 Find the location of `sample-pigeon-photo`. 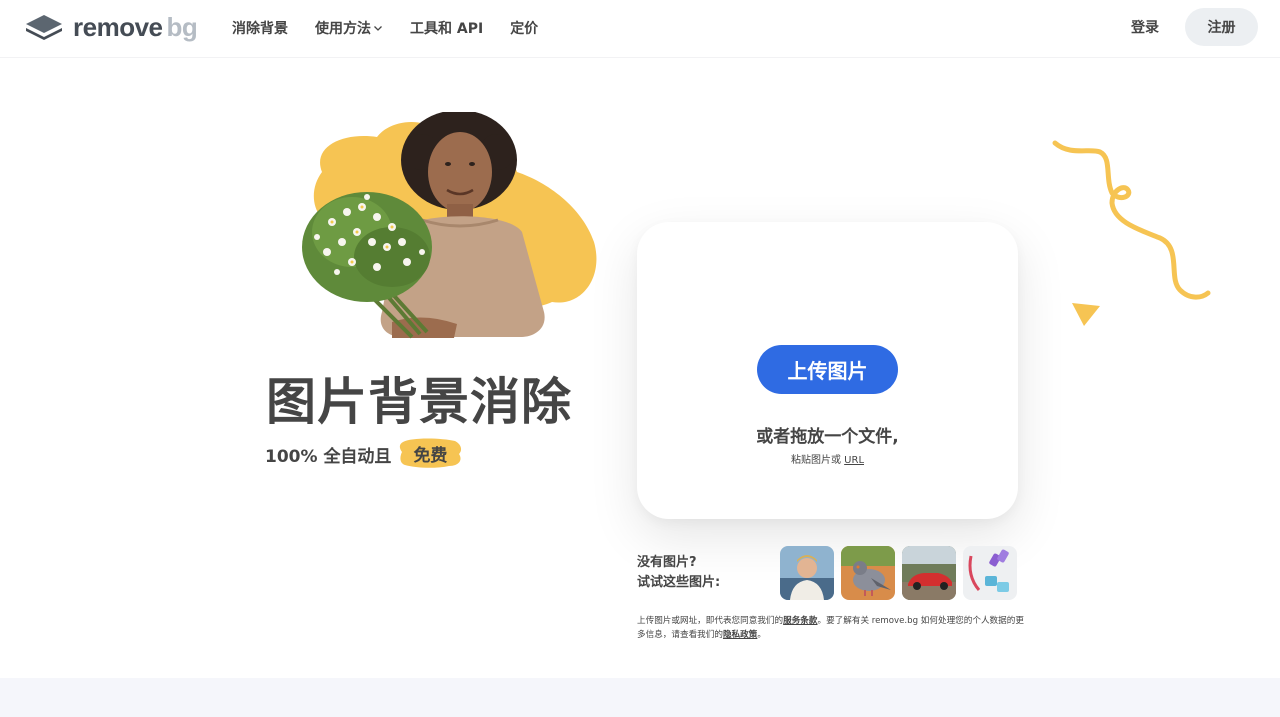

sample-pigeon-photo is located at coordinates (868, 573).